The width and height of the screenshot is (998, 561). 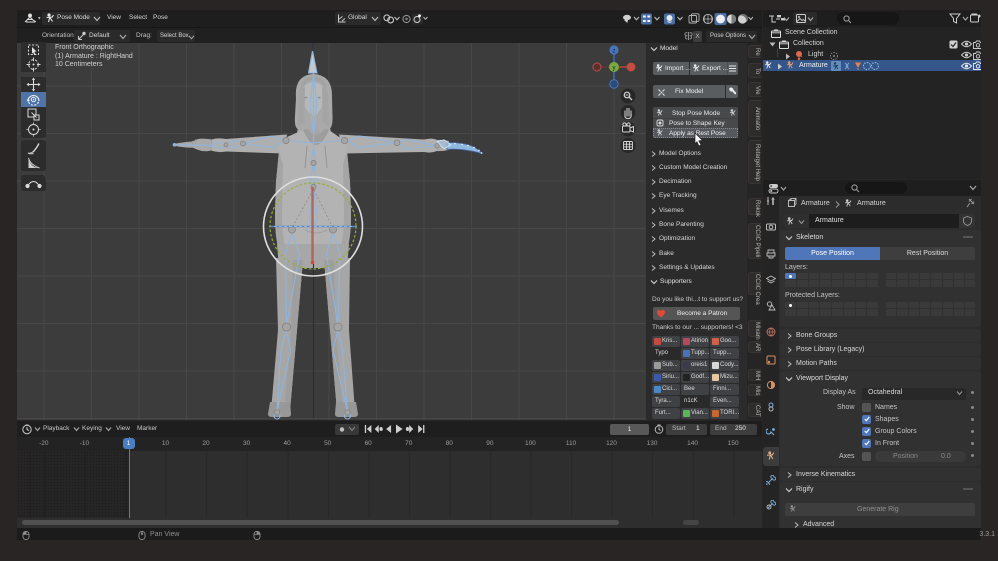 I want to click on svg-text: z, so click(x=614, y=52).